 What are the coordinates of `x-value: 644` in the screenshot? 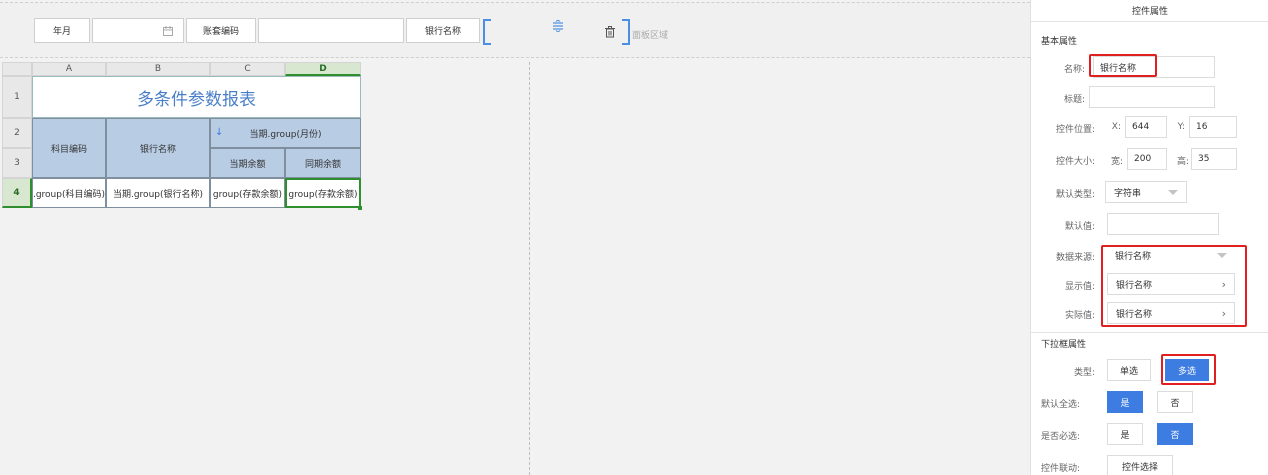 It's located at (1141, 127).